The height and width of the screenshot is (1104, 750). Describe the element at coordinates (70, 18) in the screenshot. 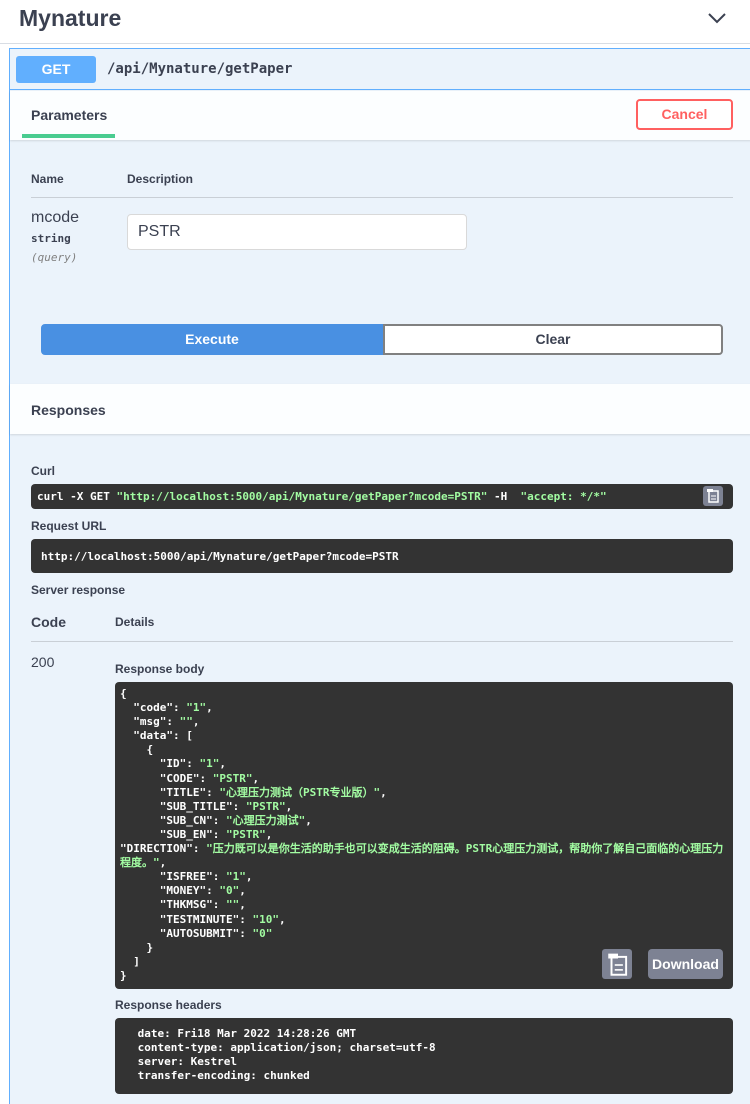

I see `tag-title: Mynature` at that location.